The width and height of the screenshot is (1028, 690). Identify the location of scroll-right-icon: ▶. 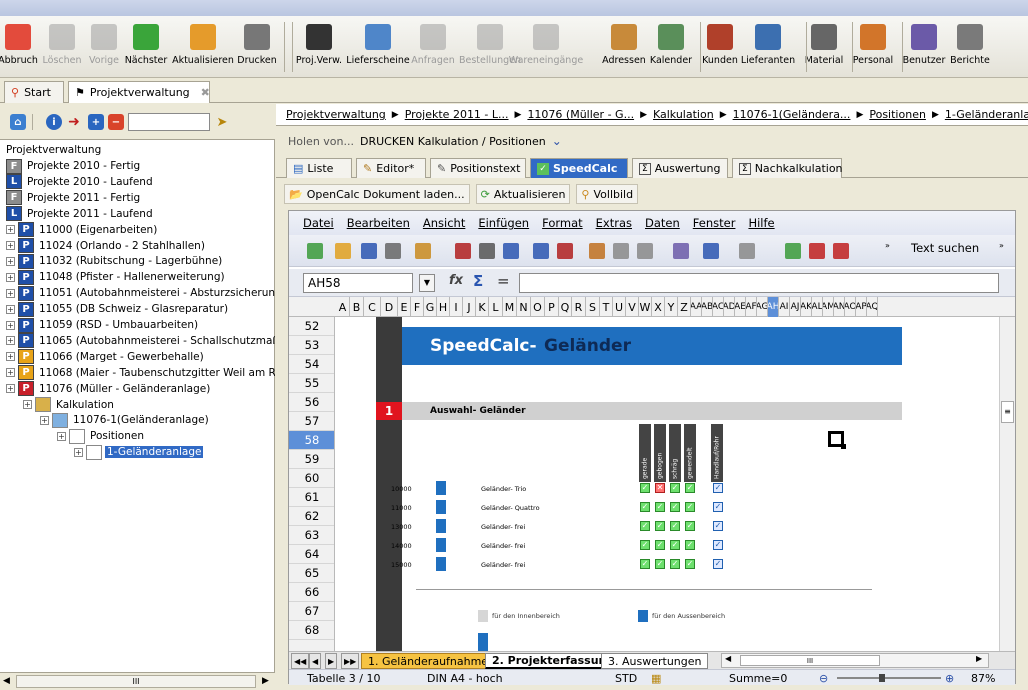
(265, 681).